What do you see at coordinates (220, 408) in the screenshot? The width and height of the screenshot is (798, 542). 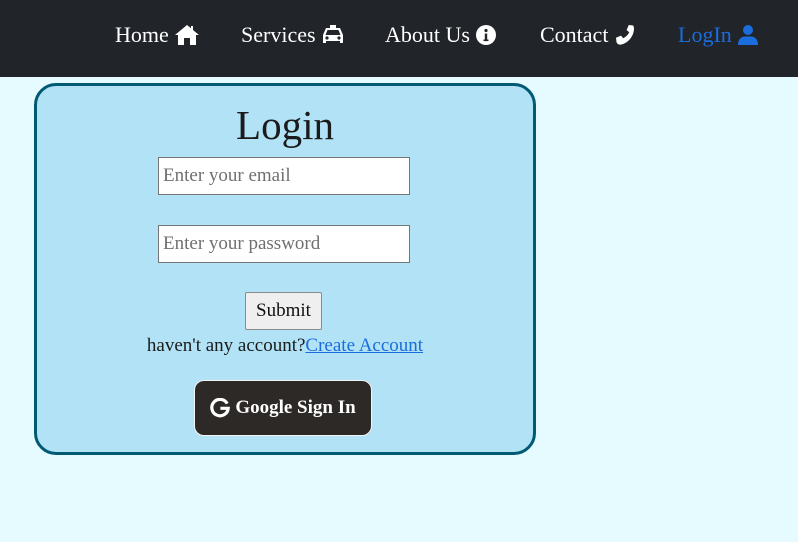 I see `google-icon` at bounding box center [220, 408].